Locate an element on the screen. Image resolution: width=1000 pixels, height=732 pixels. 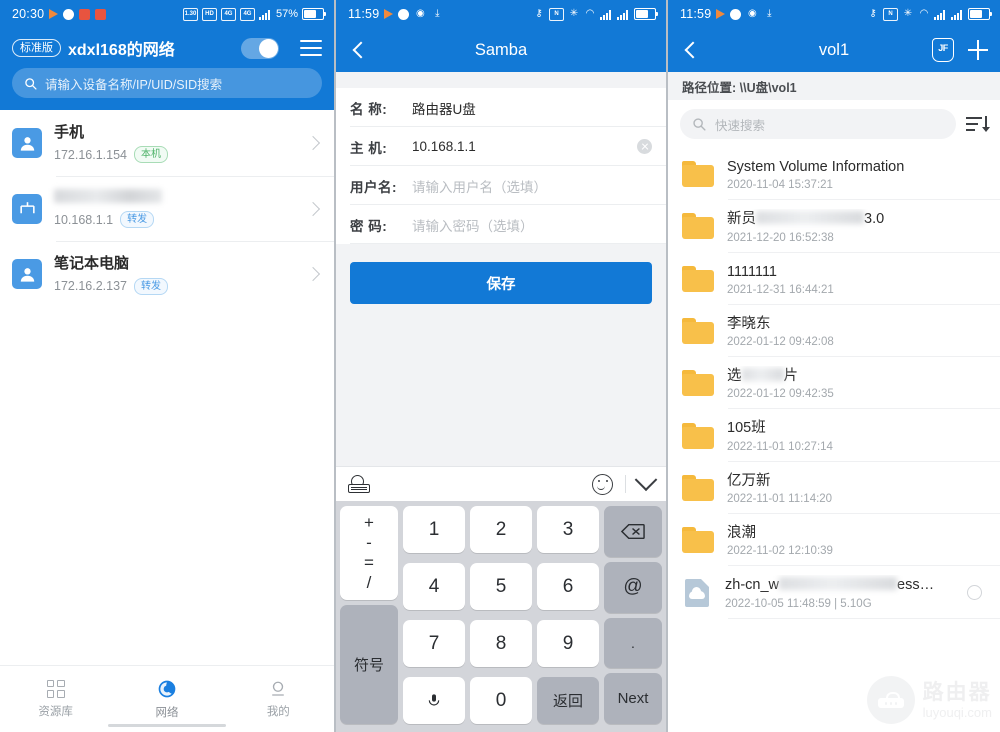
clear-icon is located at coordinates (644, 146).